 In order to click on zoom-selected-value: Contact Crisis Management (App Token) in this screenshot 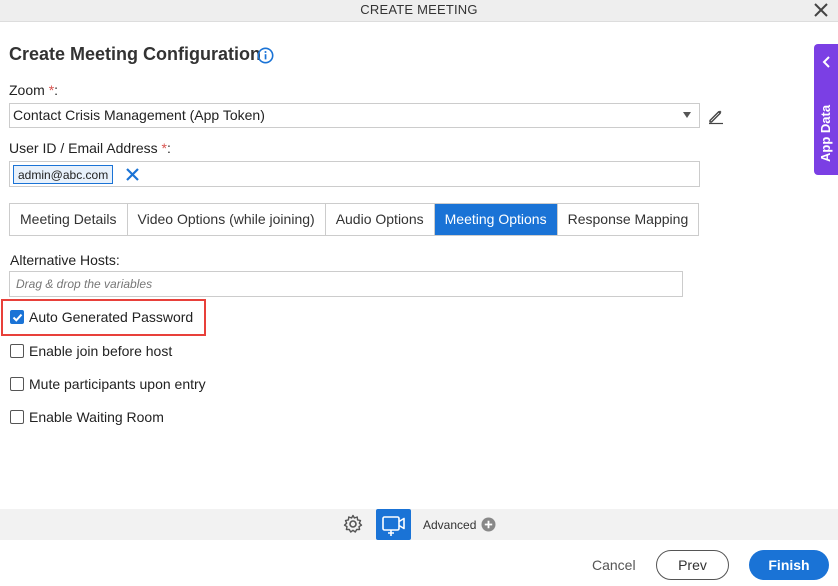, I will do `click(139, 115)`.